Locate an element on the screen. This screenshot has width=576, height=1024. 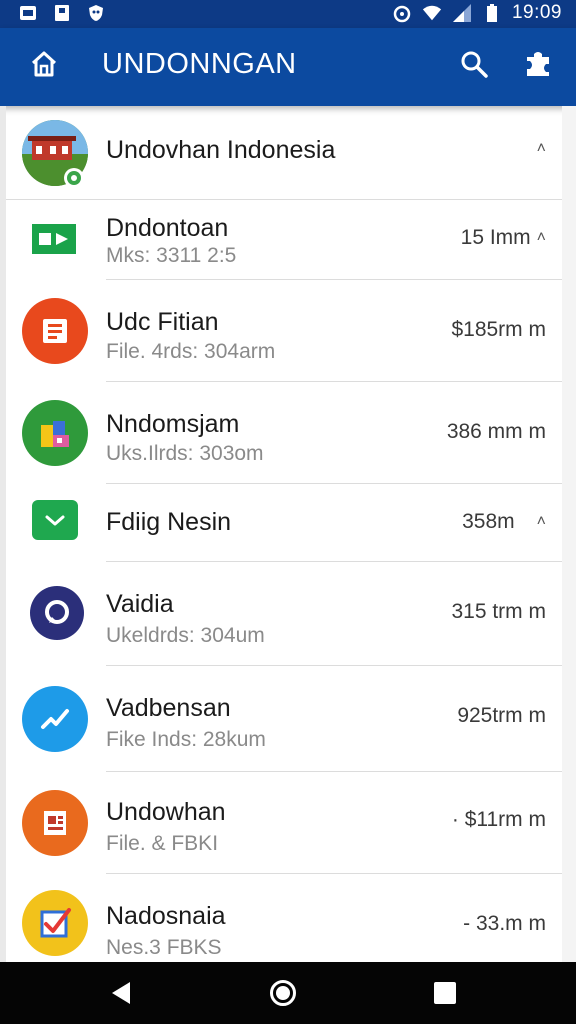
blocks-icon is located at coordinates (55, 433).